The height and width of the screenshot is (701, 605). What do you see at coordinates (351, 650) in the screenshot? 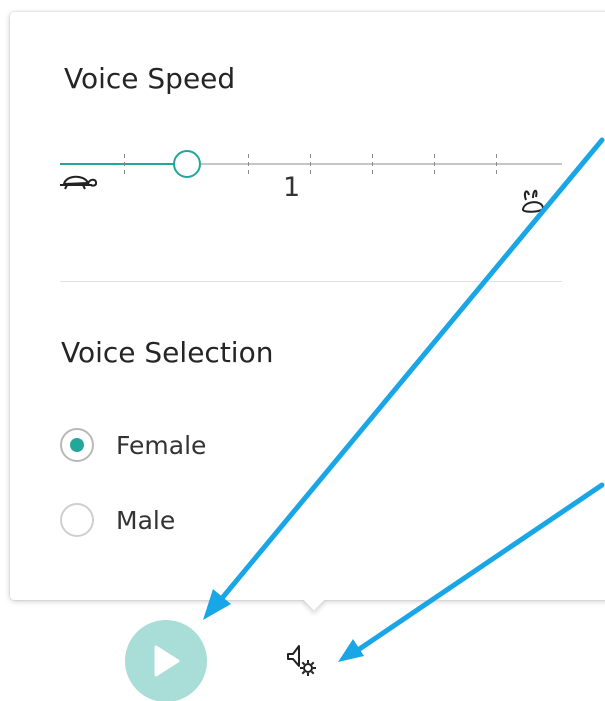
I see `arrow-head-settings` at bounding box center [351, 650].